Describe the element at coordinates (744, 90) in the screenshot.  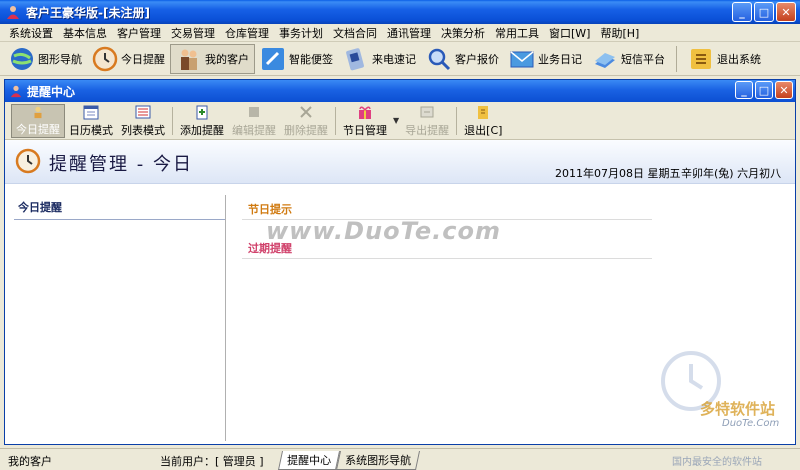
I see `inner-minimize-button: _` at that location.